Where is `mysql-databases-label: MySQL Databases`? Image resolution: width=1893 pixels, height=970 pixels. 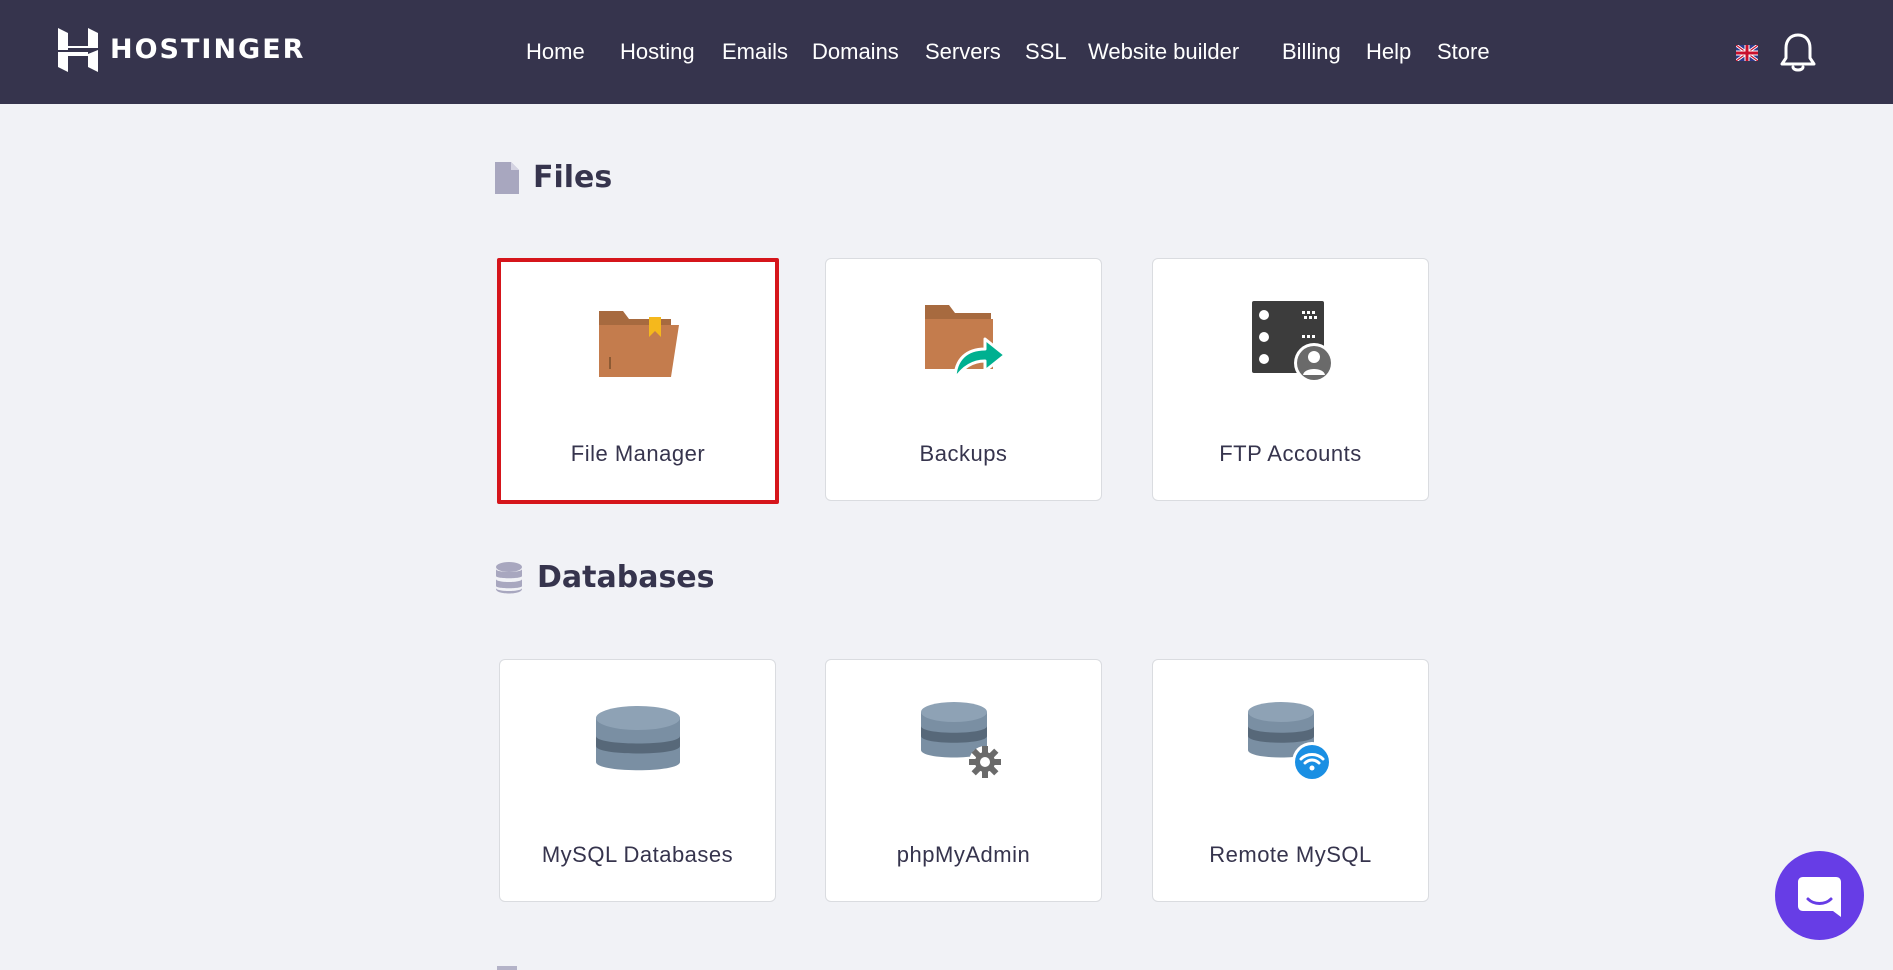 mysql-databases-label: MySQL Databases is located at coordinates (637, 854).